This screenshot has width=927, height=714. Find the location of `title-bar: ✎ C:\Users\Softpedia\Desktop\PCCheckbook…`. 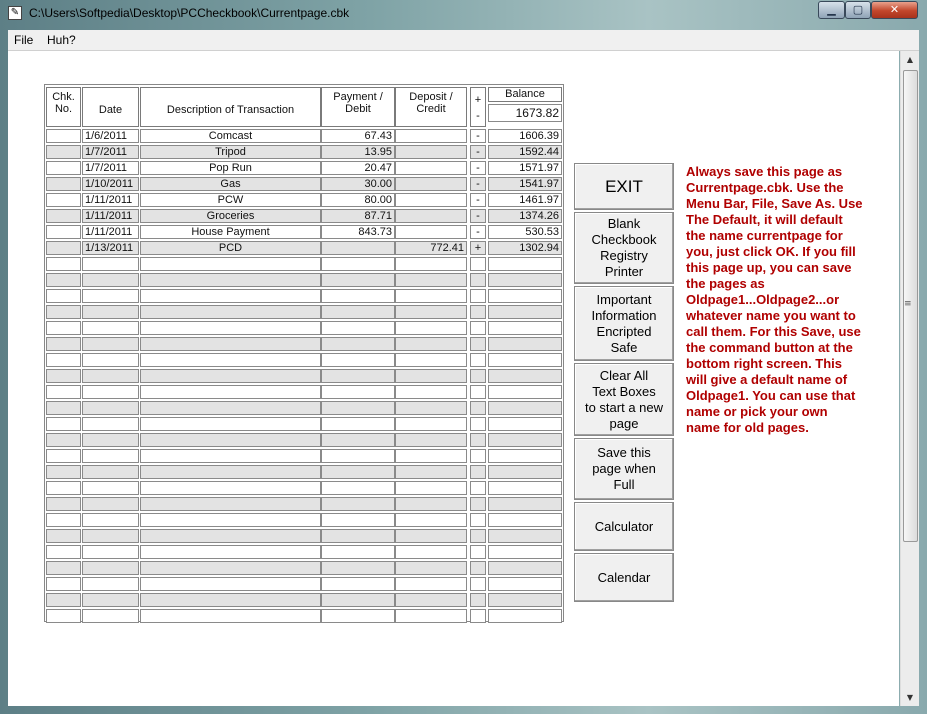

title-bar: ✎ C:\Users\Softpedia\Desktop\PCCheckbook… is located at coordinates (463, 14).